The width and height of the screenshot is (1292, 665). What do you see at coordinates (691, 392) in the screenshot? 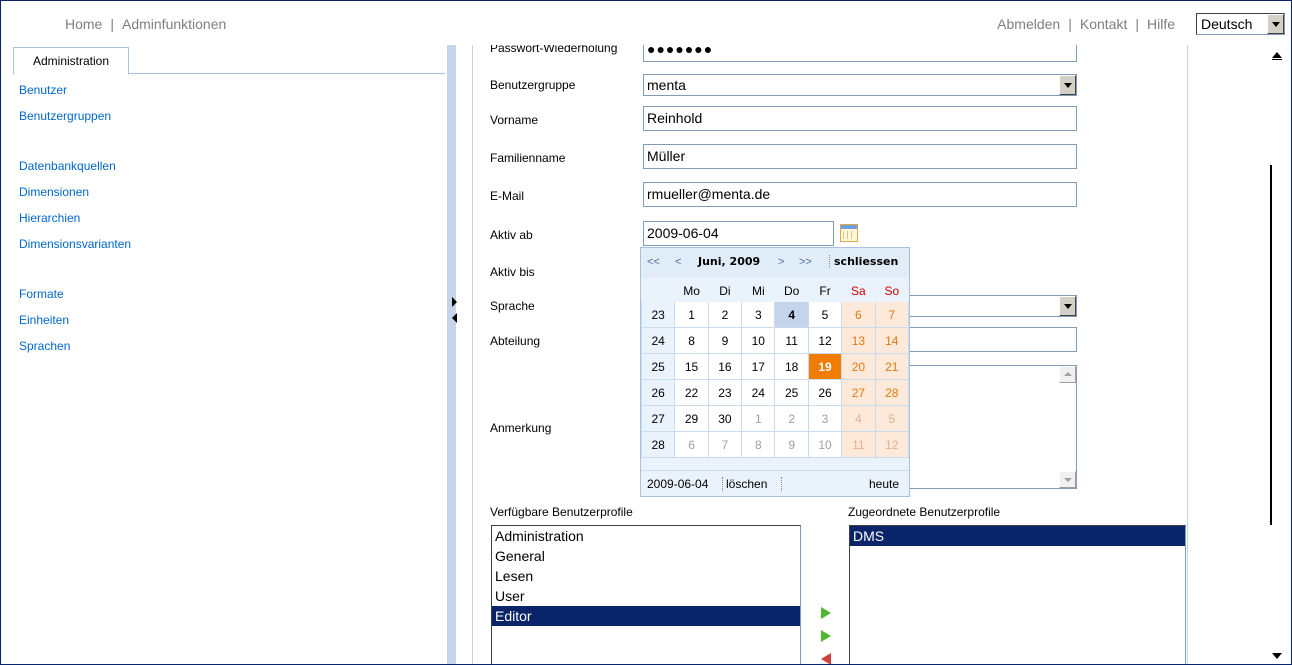
I see `calendar-day: 22` at bounding box center [691, 392].